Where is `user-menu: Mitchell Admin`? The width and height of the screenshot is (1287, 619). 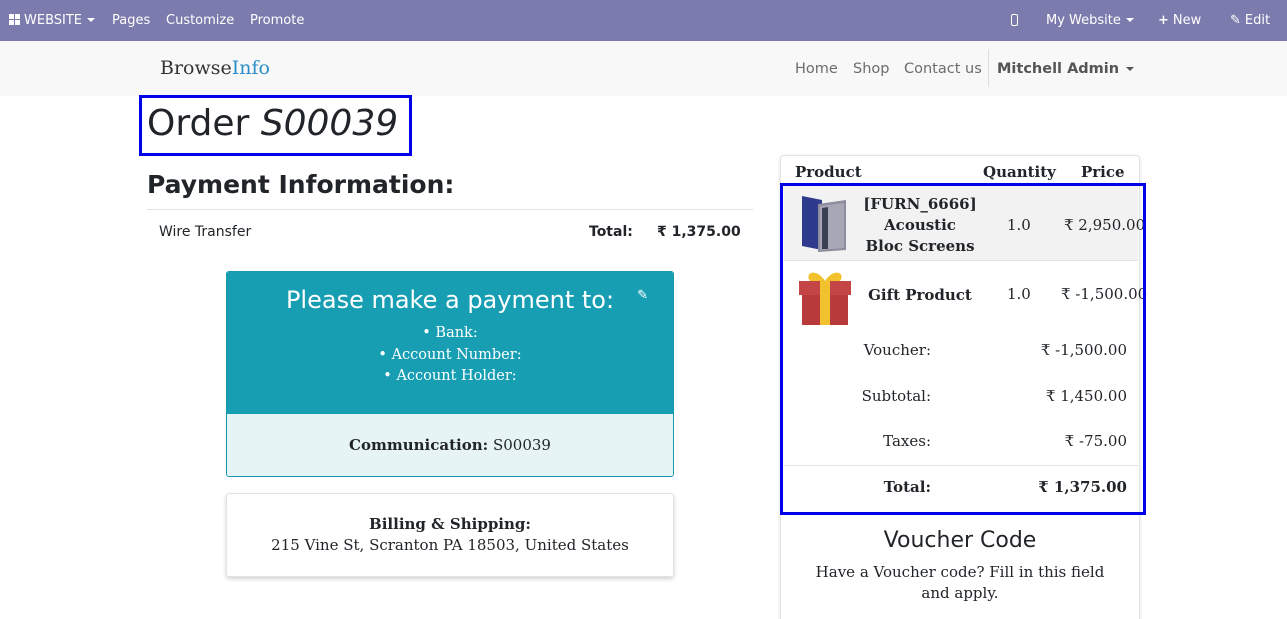 user-menu: Mitchell Admin is located at coordinates (1066, 69).